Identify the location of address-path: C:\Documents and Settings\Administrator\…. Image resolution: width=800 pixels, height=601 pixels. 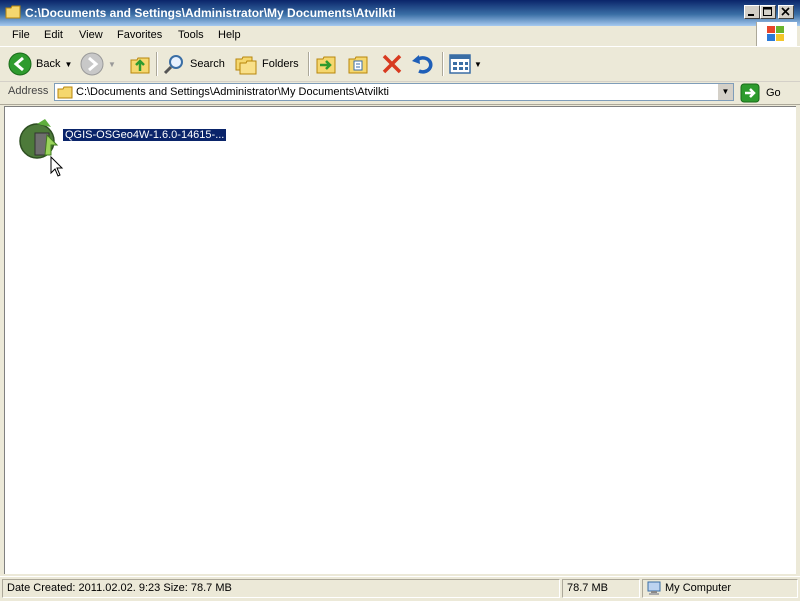
(233, 92).